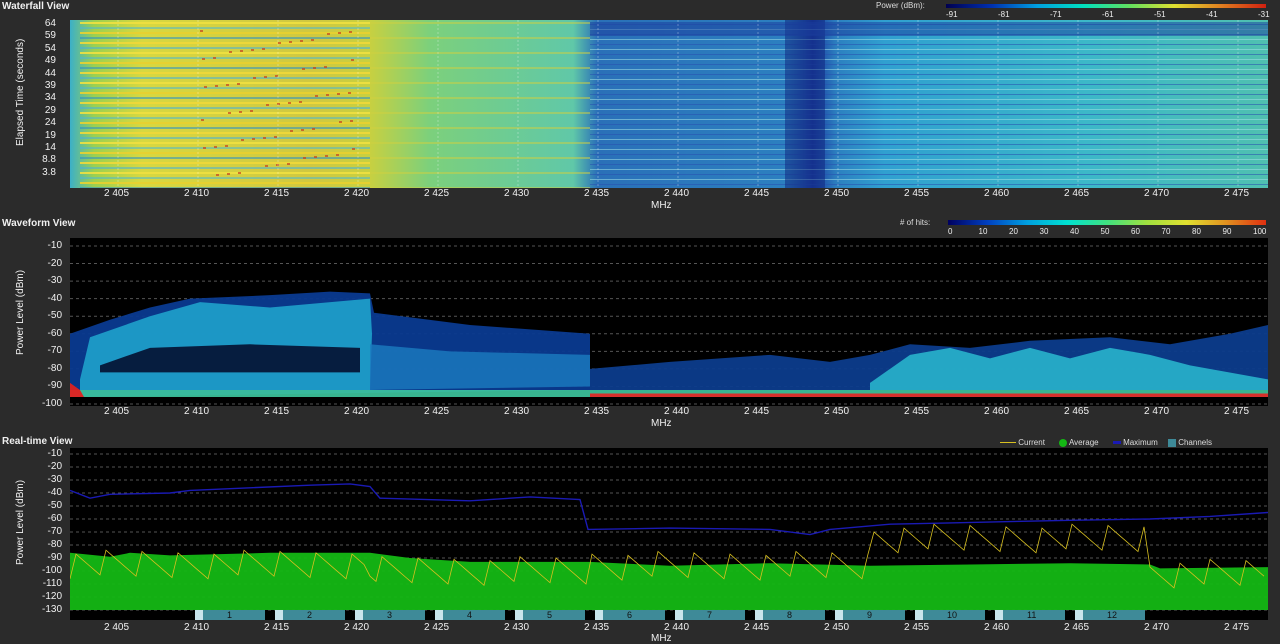  What do you see at coordinates (661, 205) in the screenshot?
I see `waterfall-x-axis-label: MHz` at bounding box center [661, 205].